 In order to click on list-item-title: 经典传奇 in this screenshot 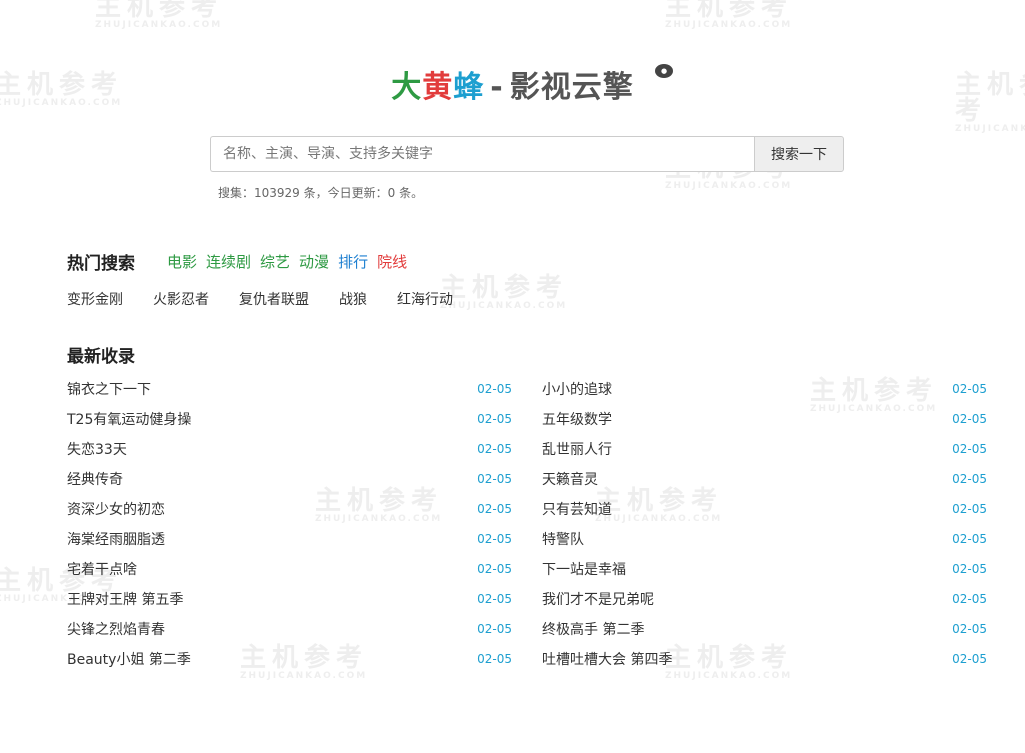, I will do `click(95, 480)`.